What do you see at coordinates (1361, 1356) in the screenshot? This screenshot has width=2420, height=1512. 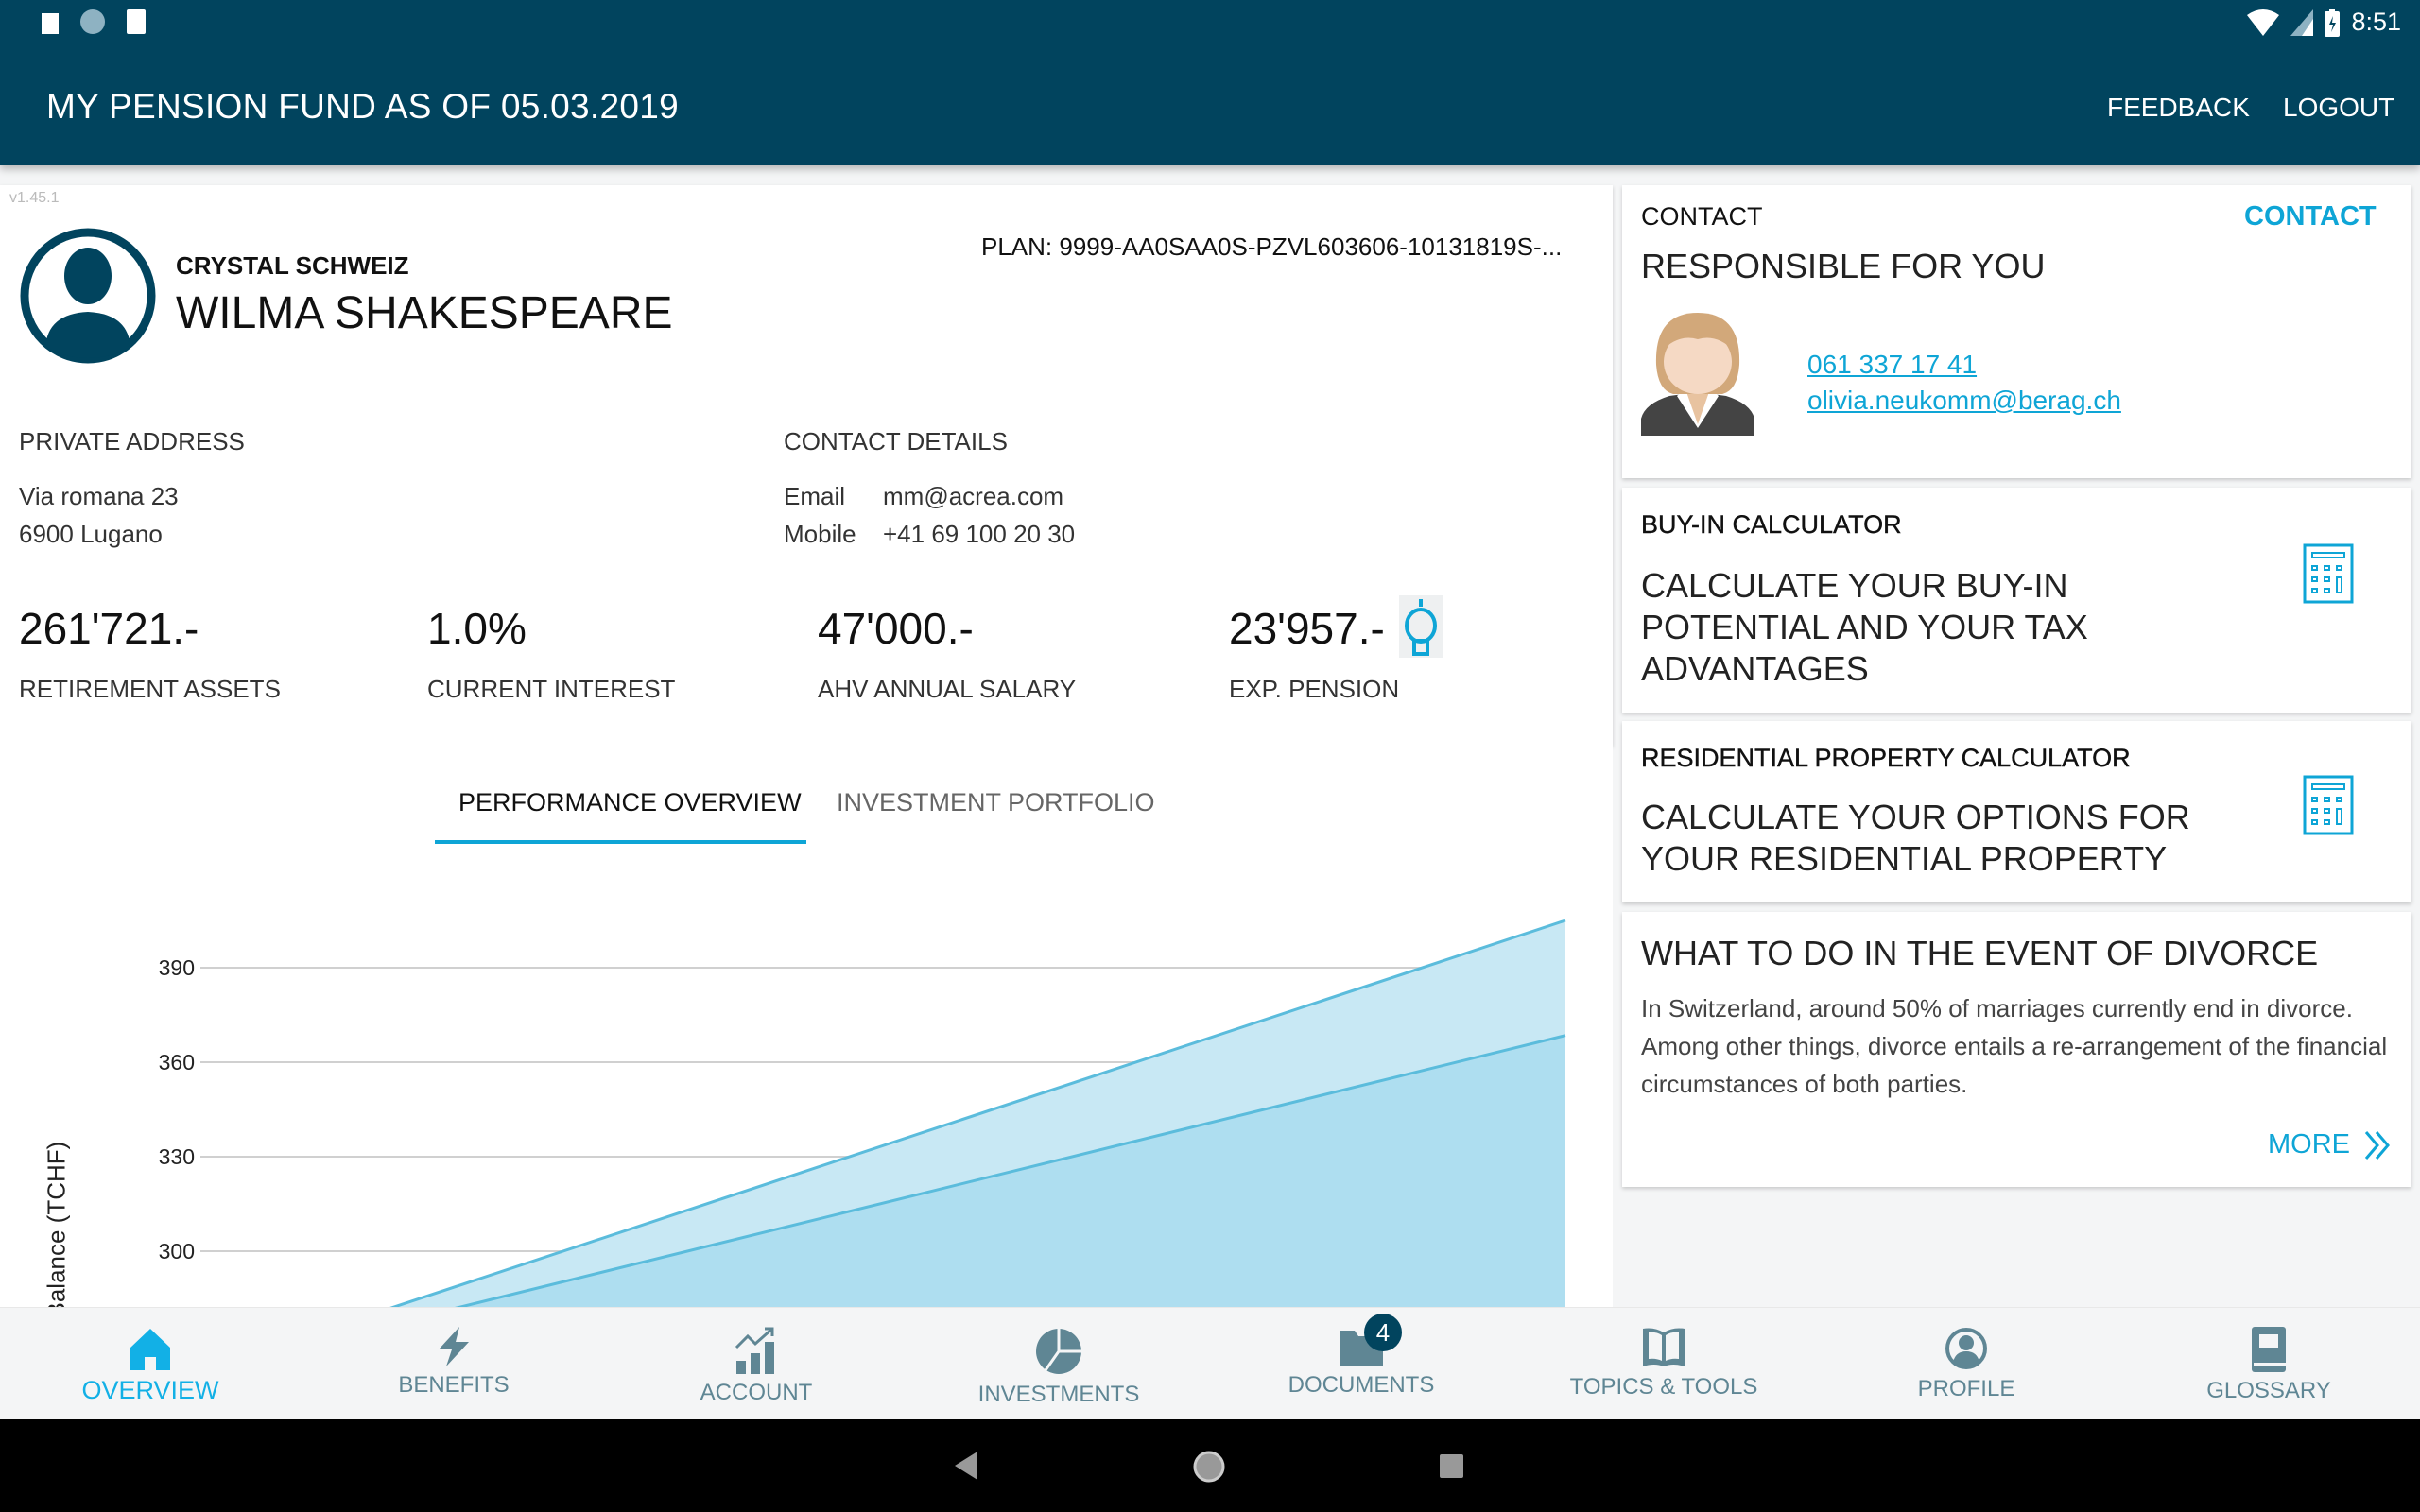 I see `nav-documents: 4 DOCUMENTS` at bounding box center [1361, 1356].